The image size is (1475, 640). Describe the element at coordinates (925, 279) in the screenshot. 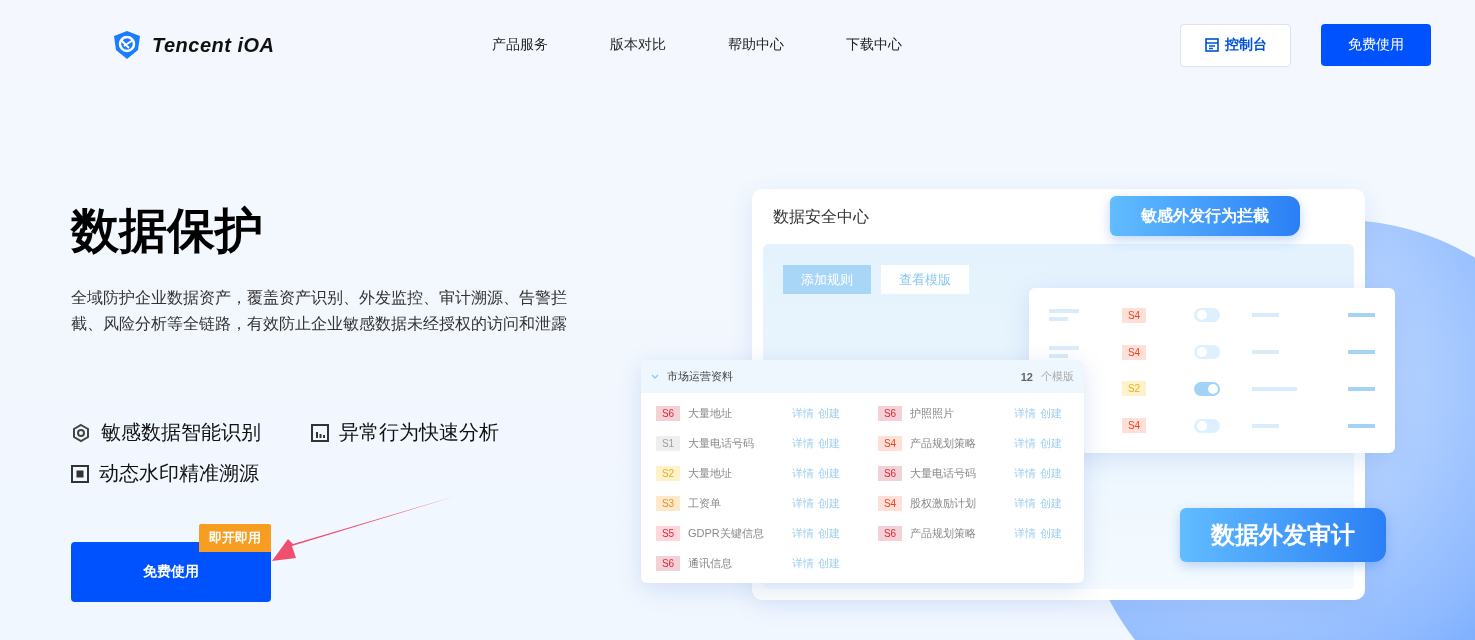

I see `panel-button: 查看模版` at that location.